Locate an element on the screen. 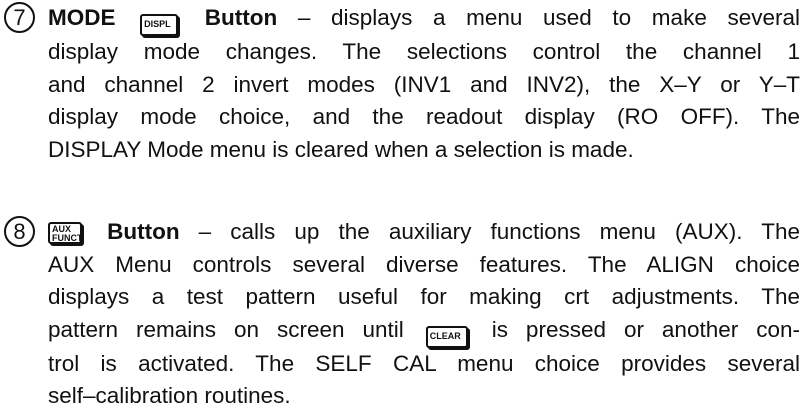  item-number-badge: 7 is located at coordinates (19, 17).